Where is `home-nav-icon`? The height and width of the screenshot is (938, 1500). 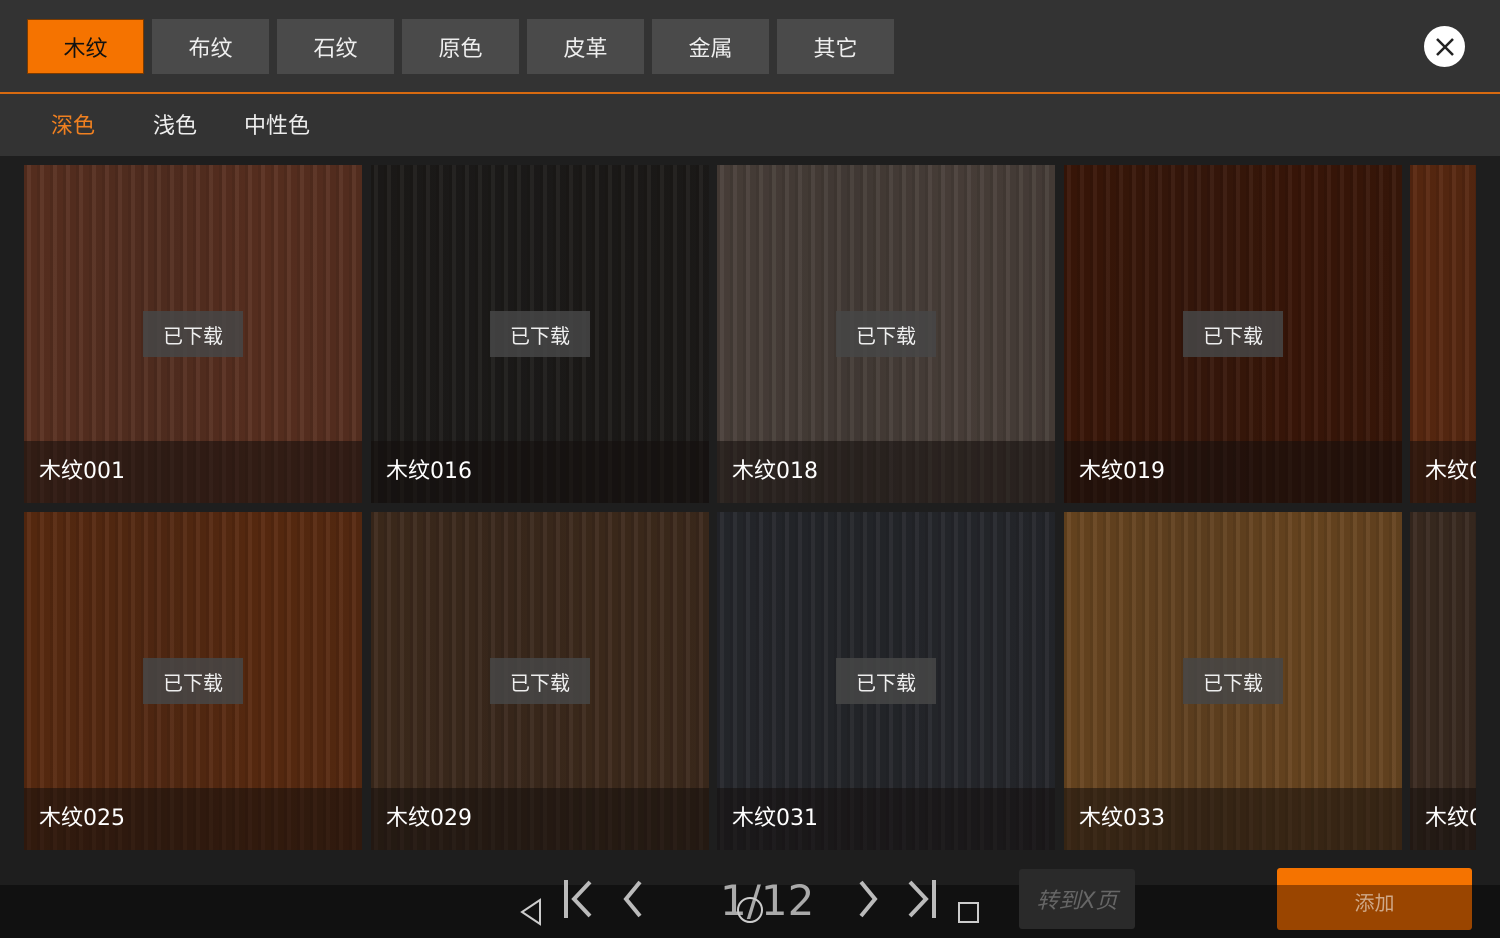
home-nav-icon is located at coordinates (750, 910).